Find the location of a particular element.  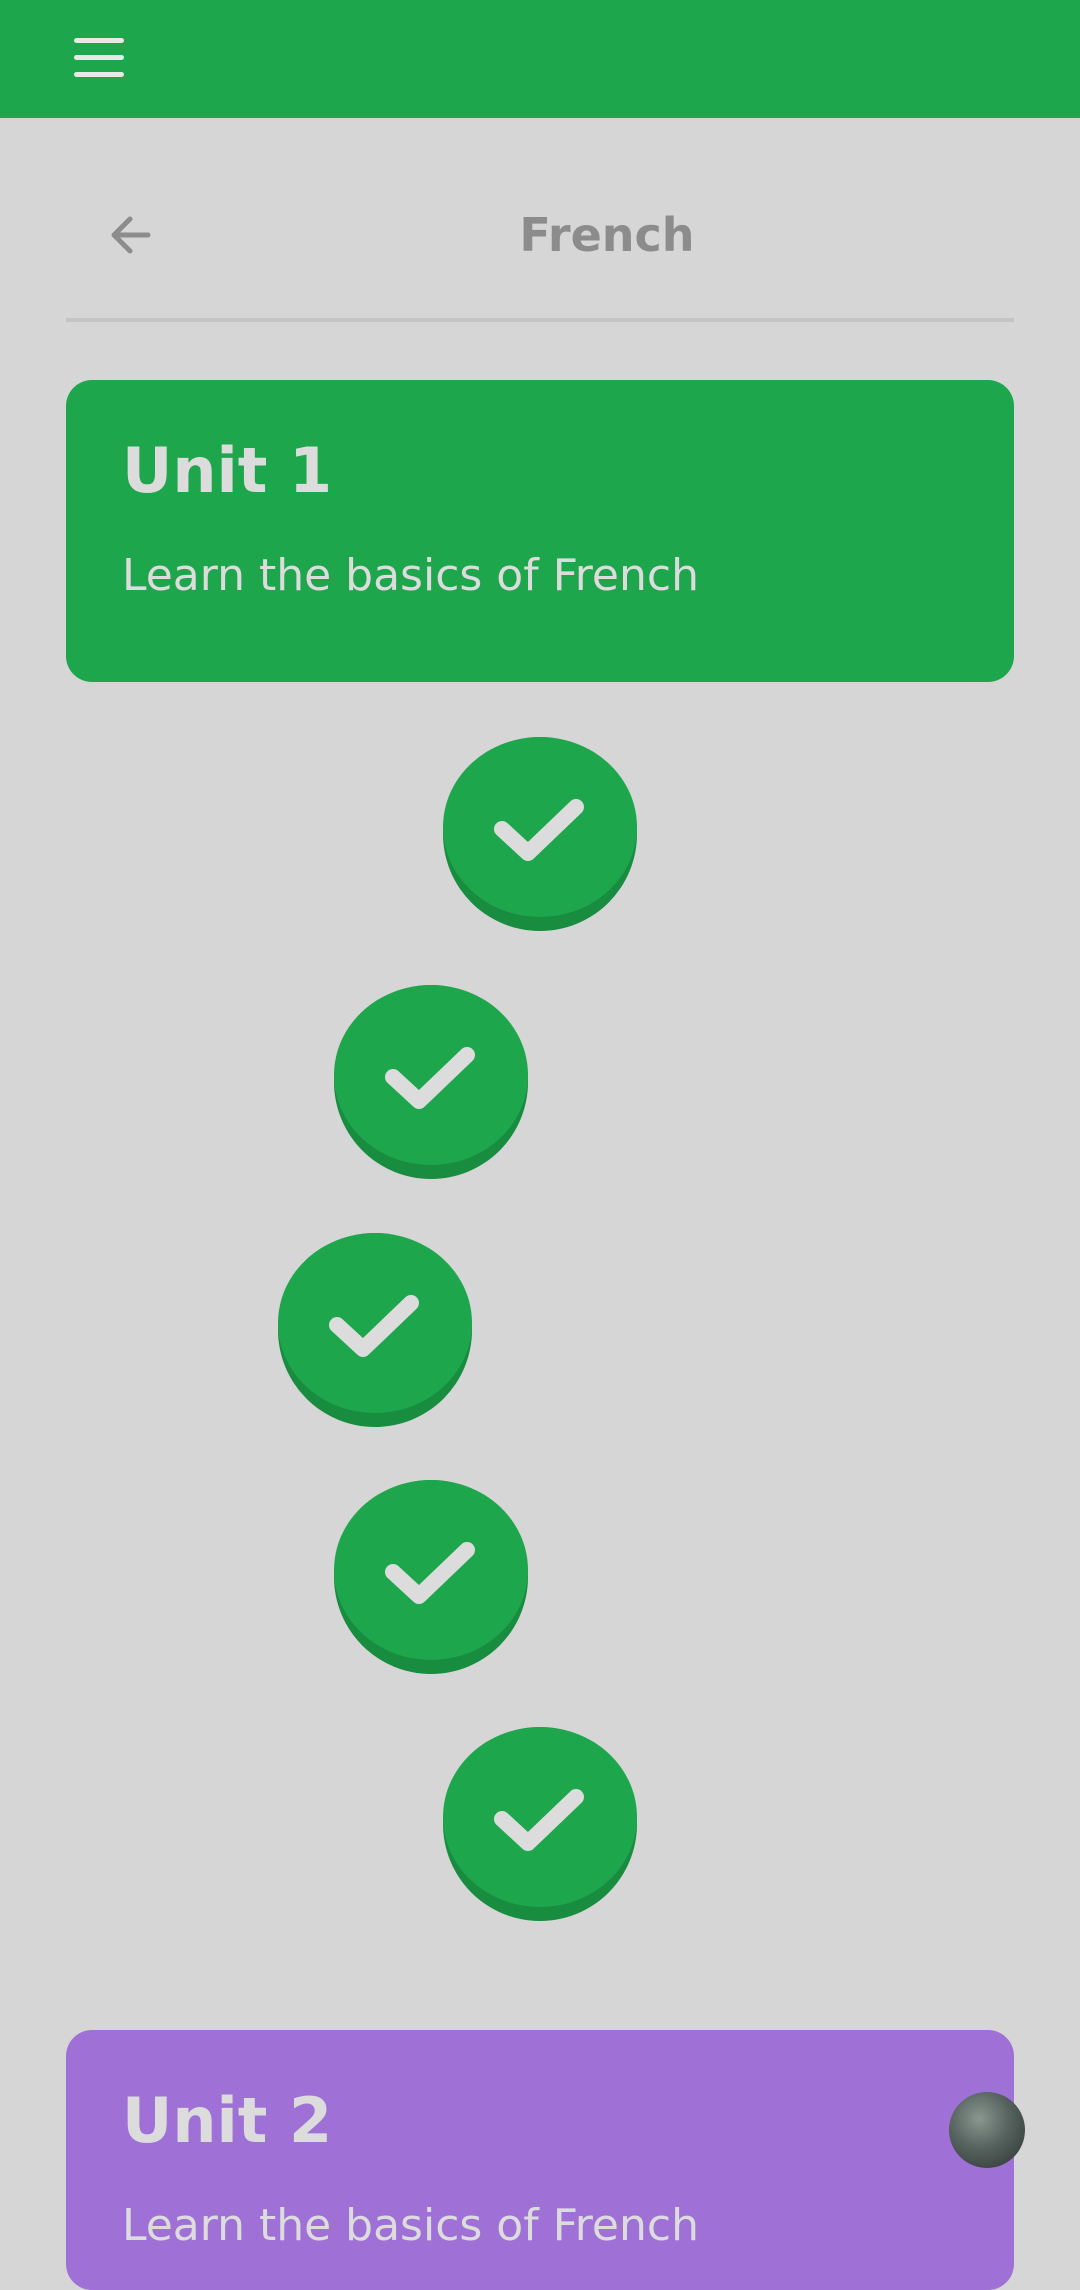

unit-title: Unit 2 is located at coordinates (227, 2120).